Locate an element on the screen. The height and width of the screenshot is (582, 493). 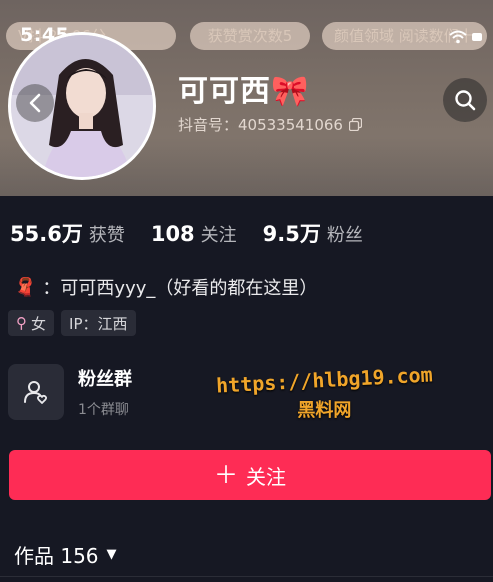
stat-following-value: 108 is located at coordinates (172, 234).